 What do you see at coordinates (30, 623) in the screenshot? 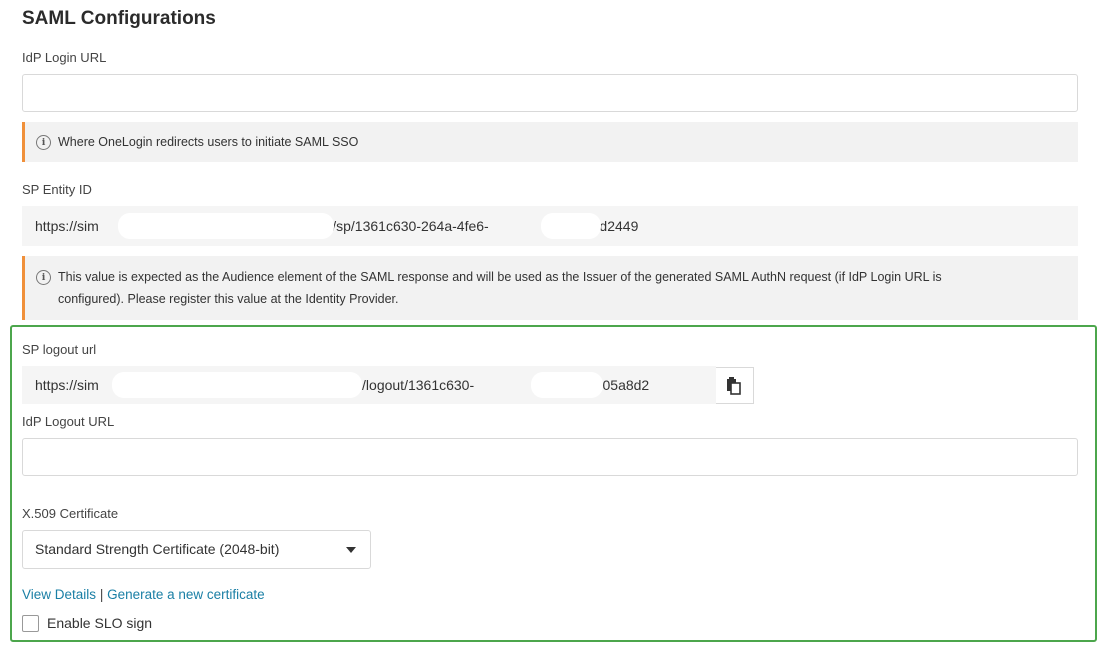
I see `enable-slo-sign-checkbox` at bounding box center [30, 623].